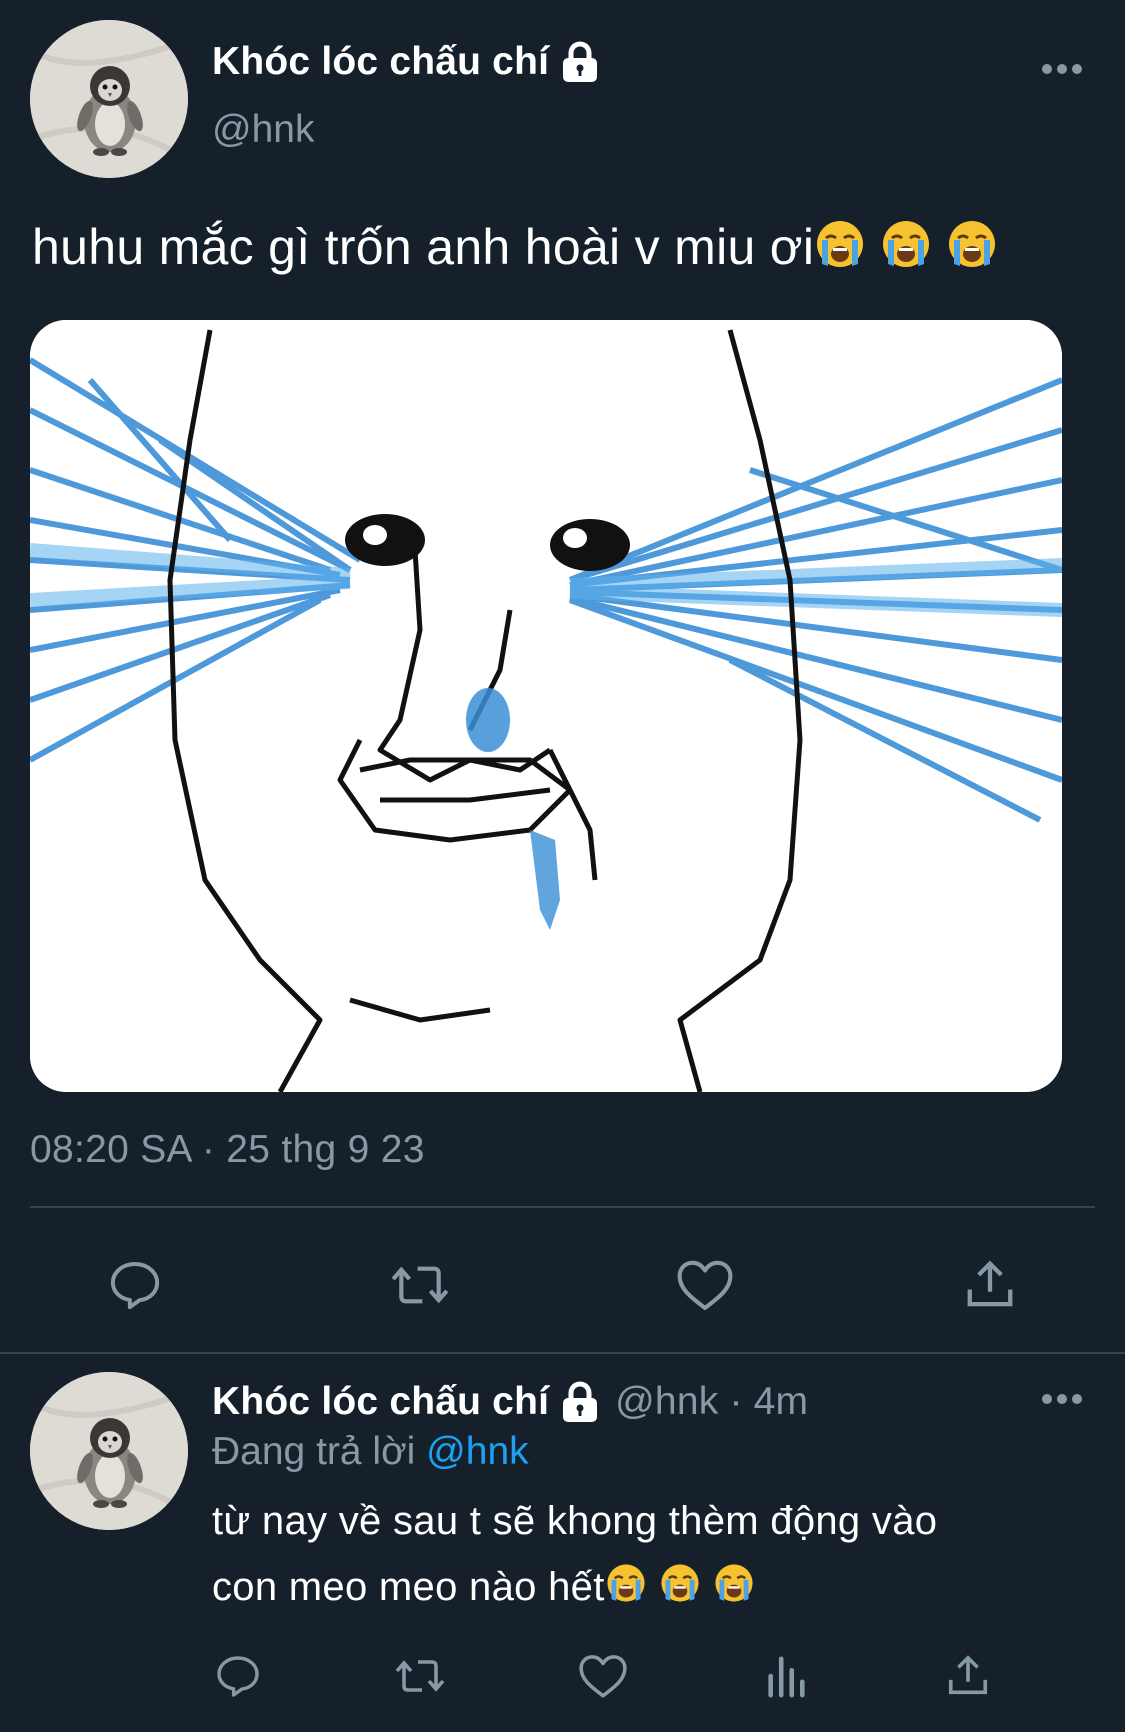  What do you see at coordinates (423, 247) in the screenshot?
I see `tweet-text-content: huhu mắc gì trốn anh hoài v miu ơi` at bounding box center [423, 247].